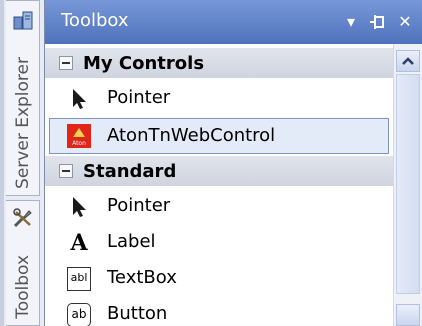 The height and width of the screenshot is (326, 422). I want to click on toolbox-side-label: Toolbox, so click(23, 287).